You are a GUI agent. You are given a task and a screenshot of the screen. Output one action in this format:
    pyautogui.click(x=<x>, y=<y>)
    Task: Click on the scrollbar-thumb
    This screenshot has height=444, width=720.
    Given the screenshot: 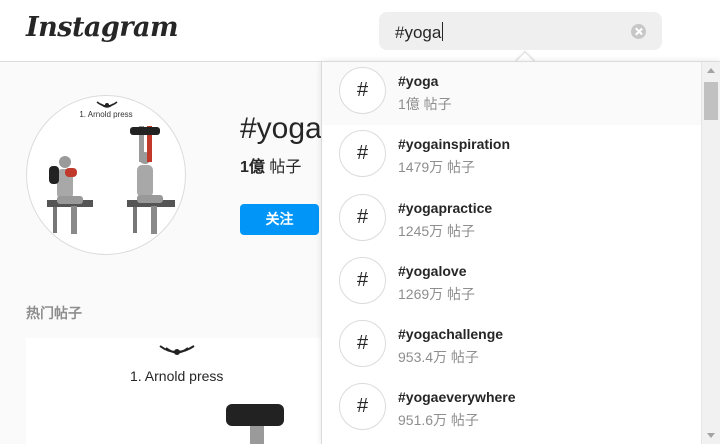 What is the action you would take?
    pyautogui.click(x=711, y=101)
    